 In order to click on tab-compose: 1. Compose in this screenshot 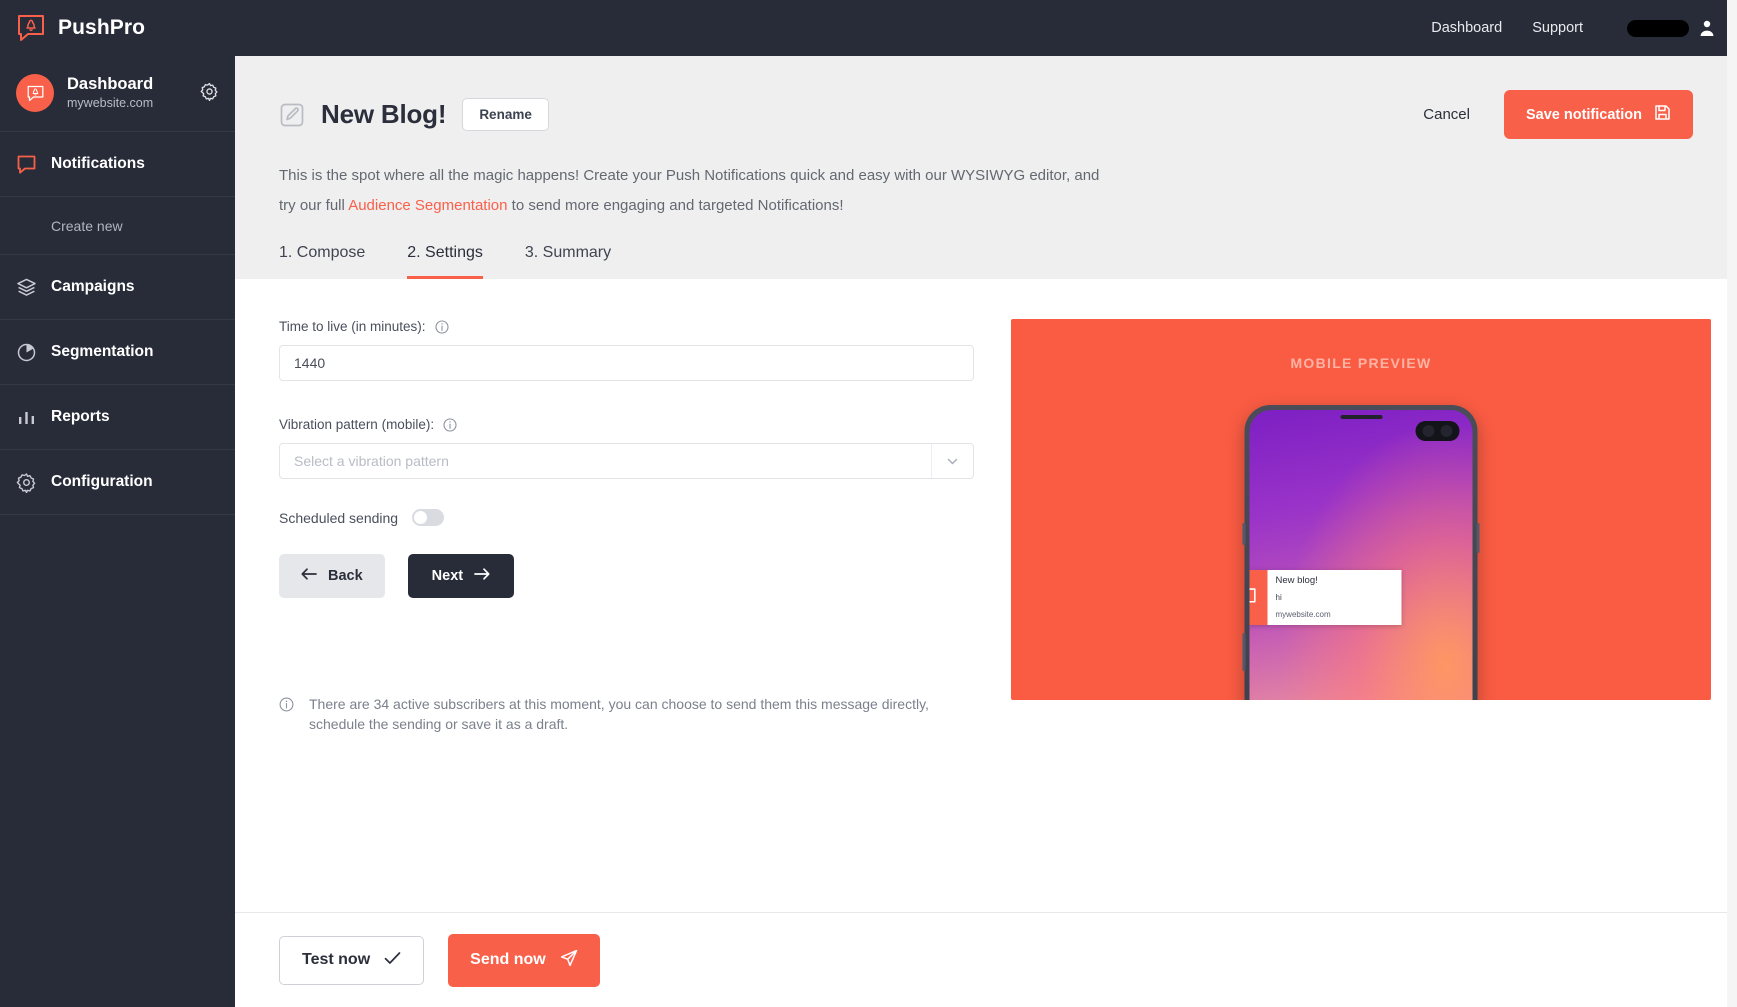, I will do `click(322, 261)`.